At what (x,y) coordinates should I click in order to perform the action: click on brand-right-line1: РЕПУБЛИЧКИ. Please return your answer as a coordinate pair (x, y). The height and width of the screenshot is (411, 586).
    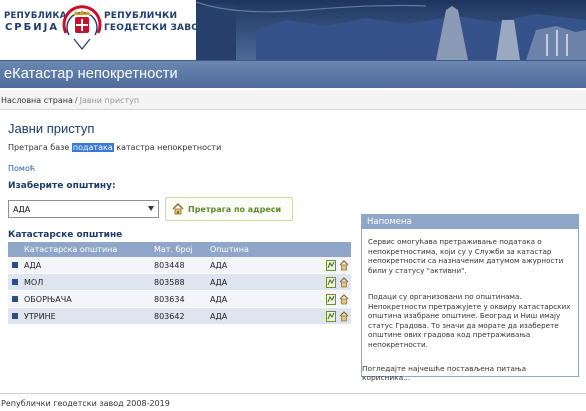
    Looking at the image, I should click on (141, 16).